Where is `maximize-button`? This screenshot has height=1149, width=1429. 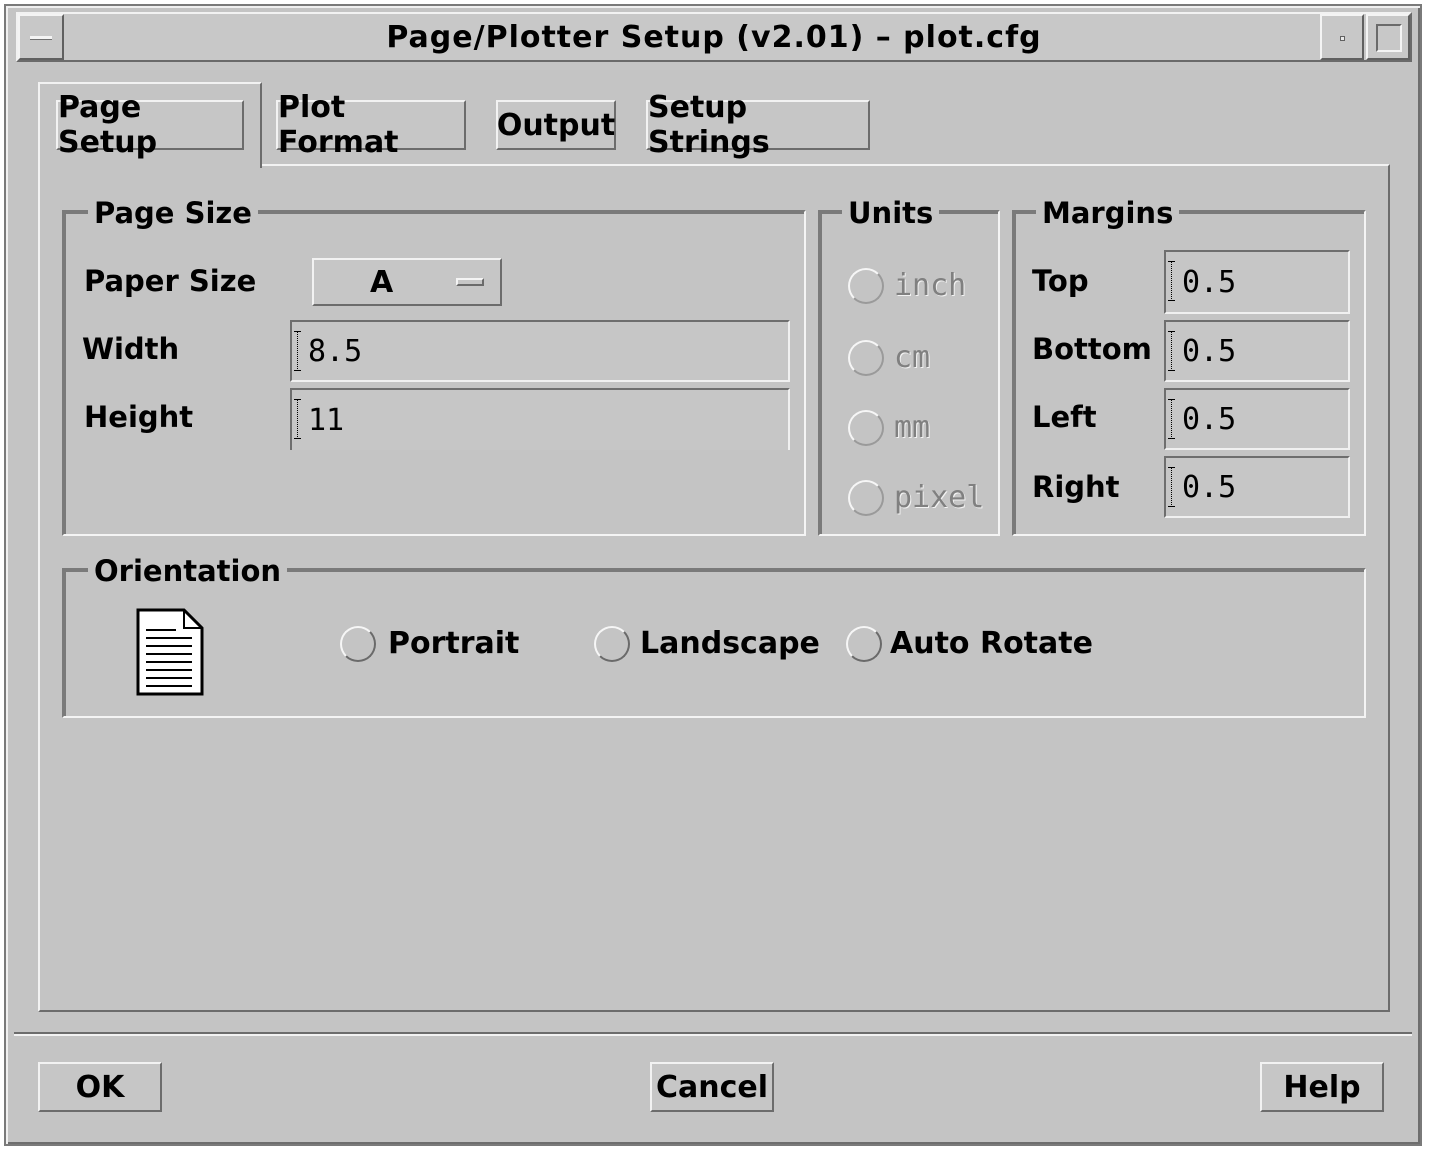 maximize-button is located at coordinates (1388, 37).